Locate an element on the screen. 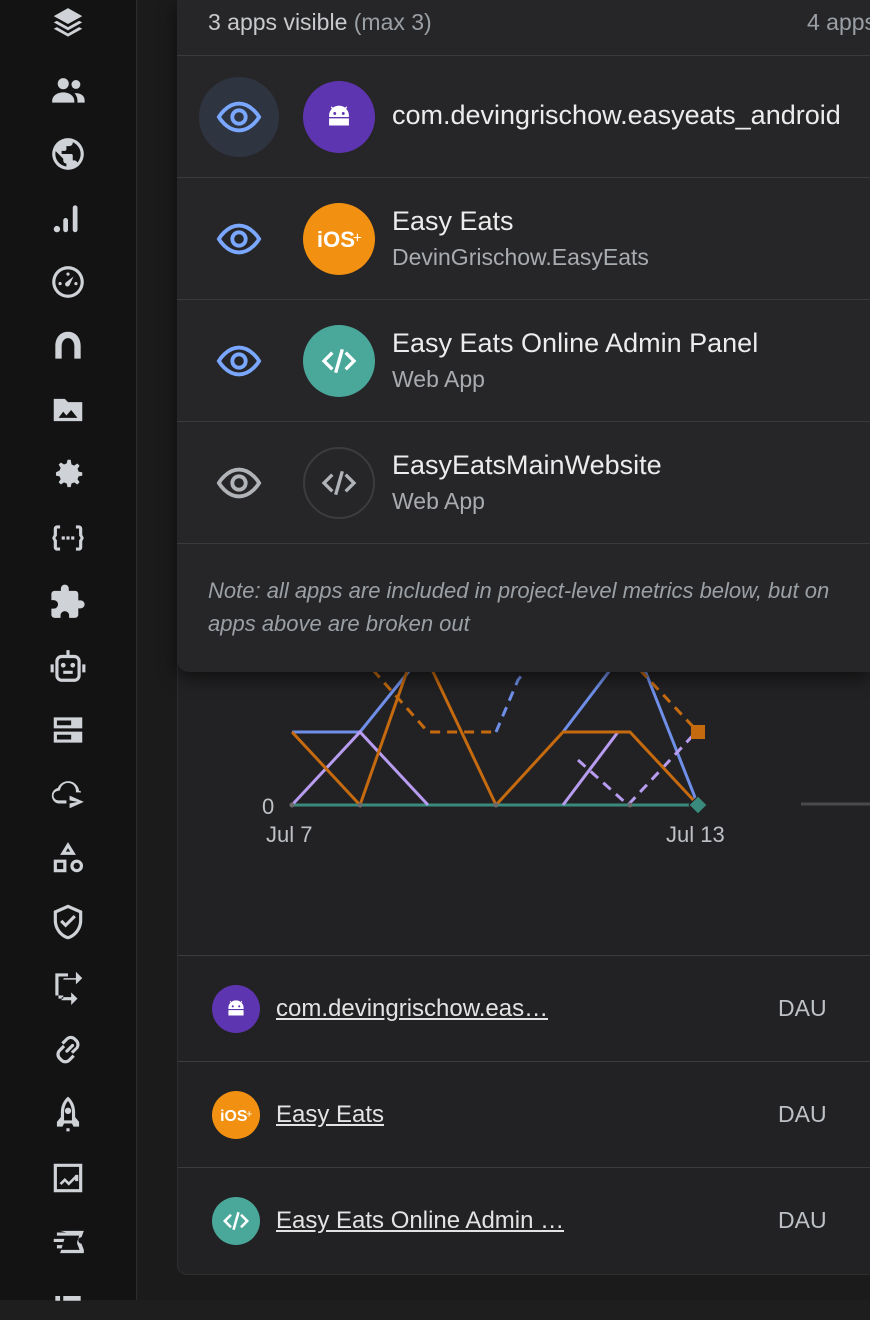  series-end-marker-orange is located at coordinates (698, 732).